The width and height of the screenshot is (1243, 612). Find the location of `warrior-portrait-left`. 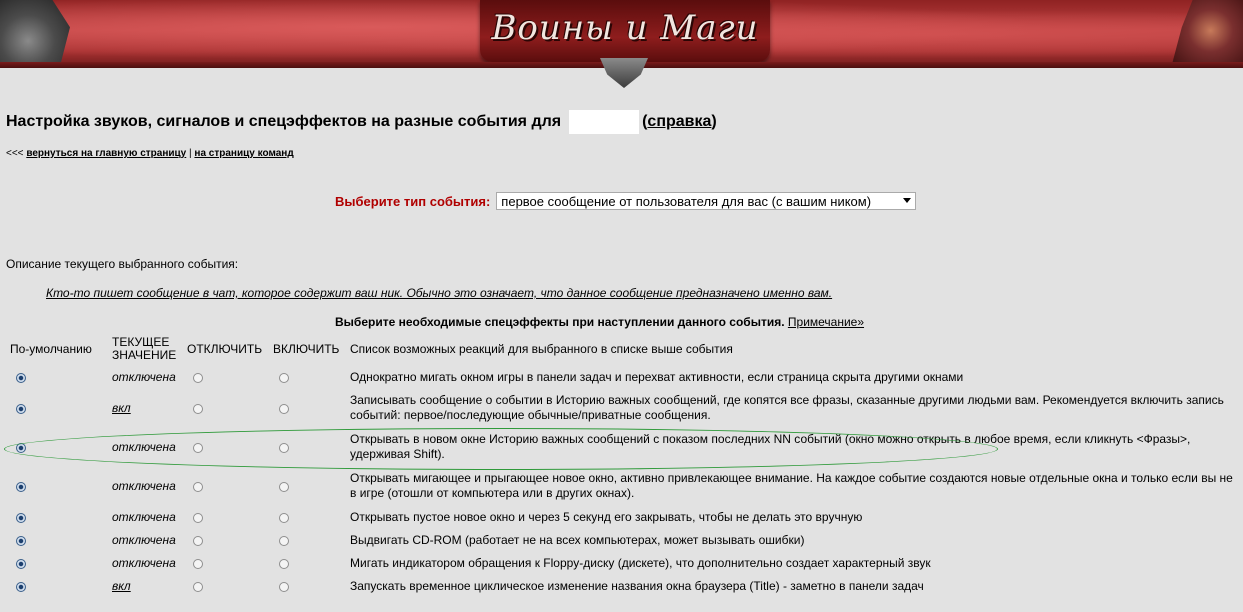

warrior-portrait-left is located at coordinates (35, 34).